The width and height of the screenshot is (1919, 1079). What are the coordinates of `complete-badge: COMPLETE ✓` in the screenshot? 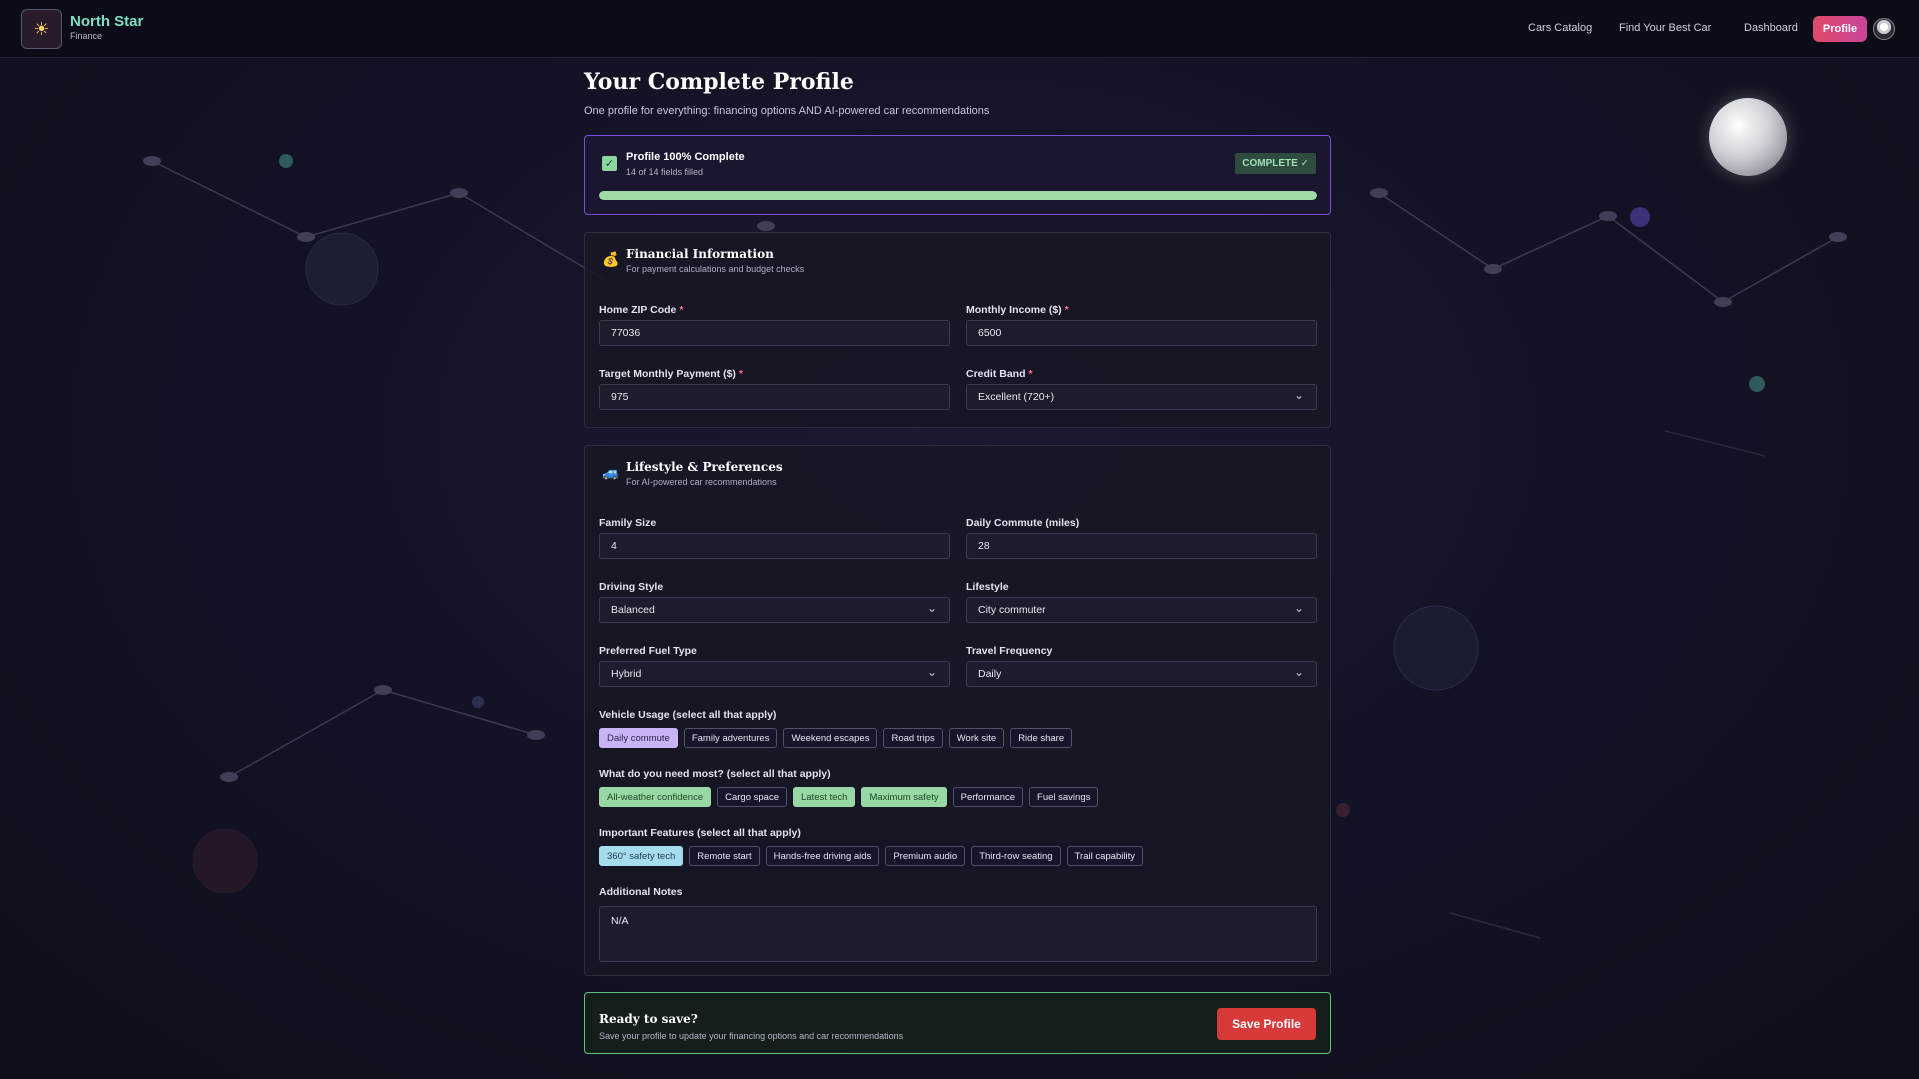 It's located at (1275, 163).